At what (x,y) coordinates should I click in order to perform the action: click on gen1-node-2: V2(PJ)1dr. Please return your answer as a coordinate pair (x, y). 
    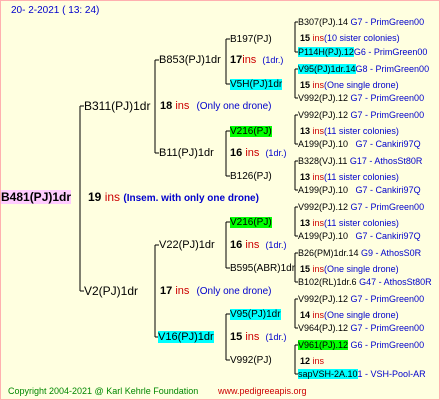
    Looking at the image, I should click on (111, 291).